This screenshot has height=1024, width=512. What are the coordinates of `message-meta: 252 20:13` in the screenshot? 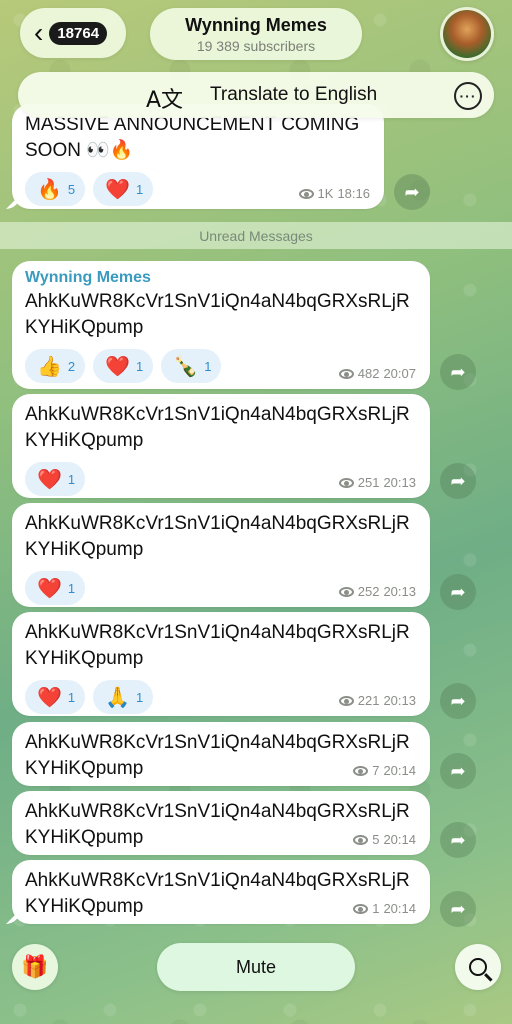 It's located at (377, 591).